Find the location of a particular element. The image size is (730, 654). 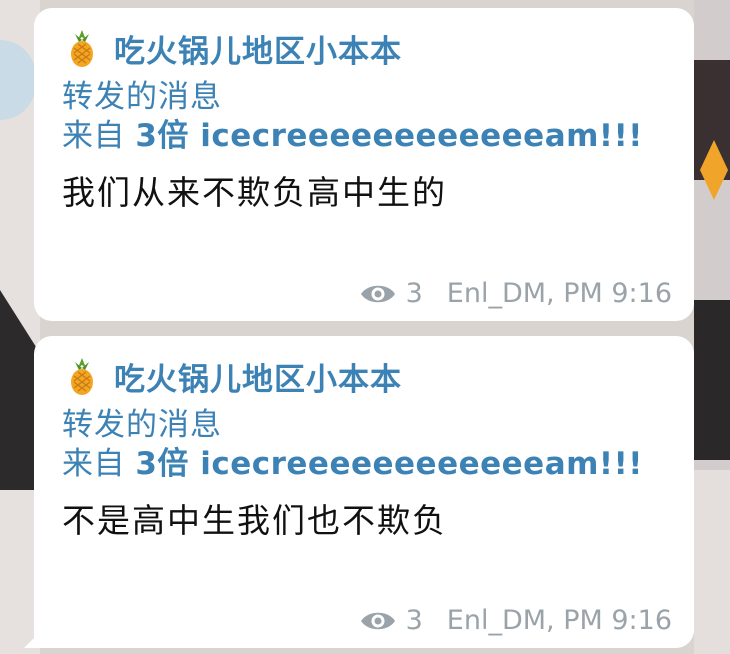

message-text: 我们从来不欺负高中生的 is located at coordinates (254, 192).